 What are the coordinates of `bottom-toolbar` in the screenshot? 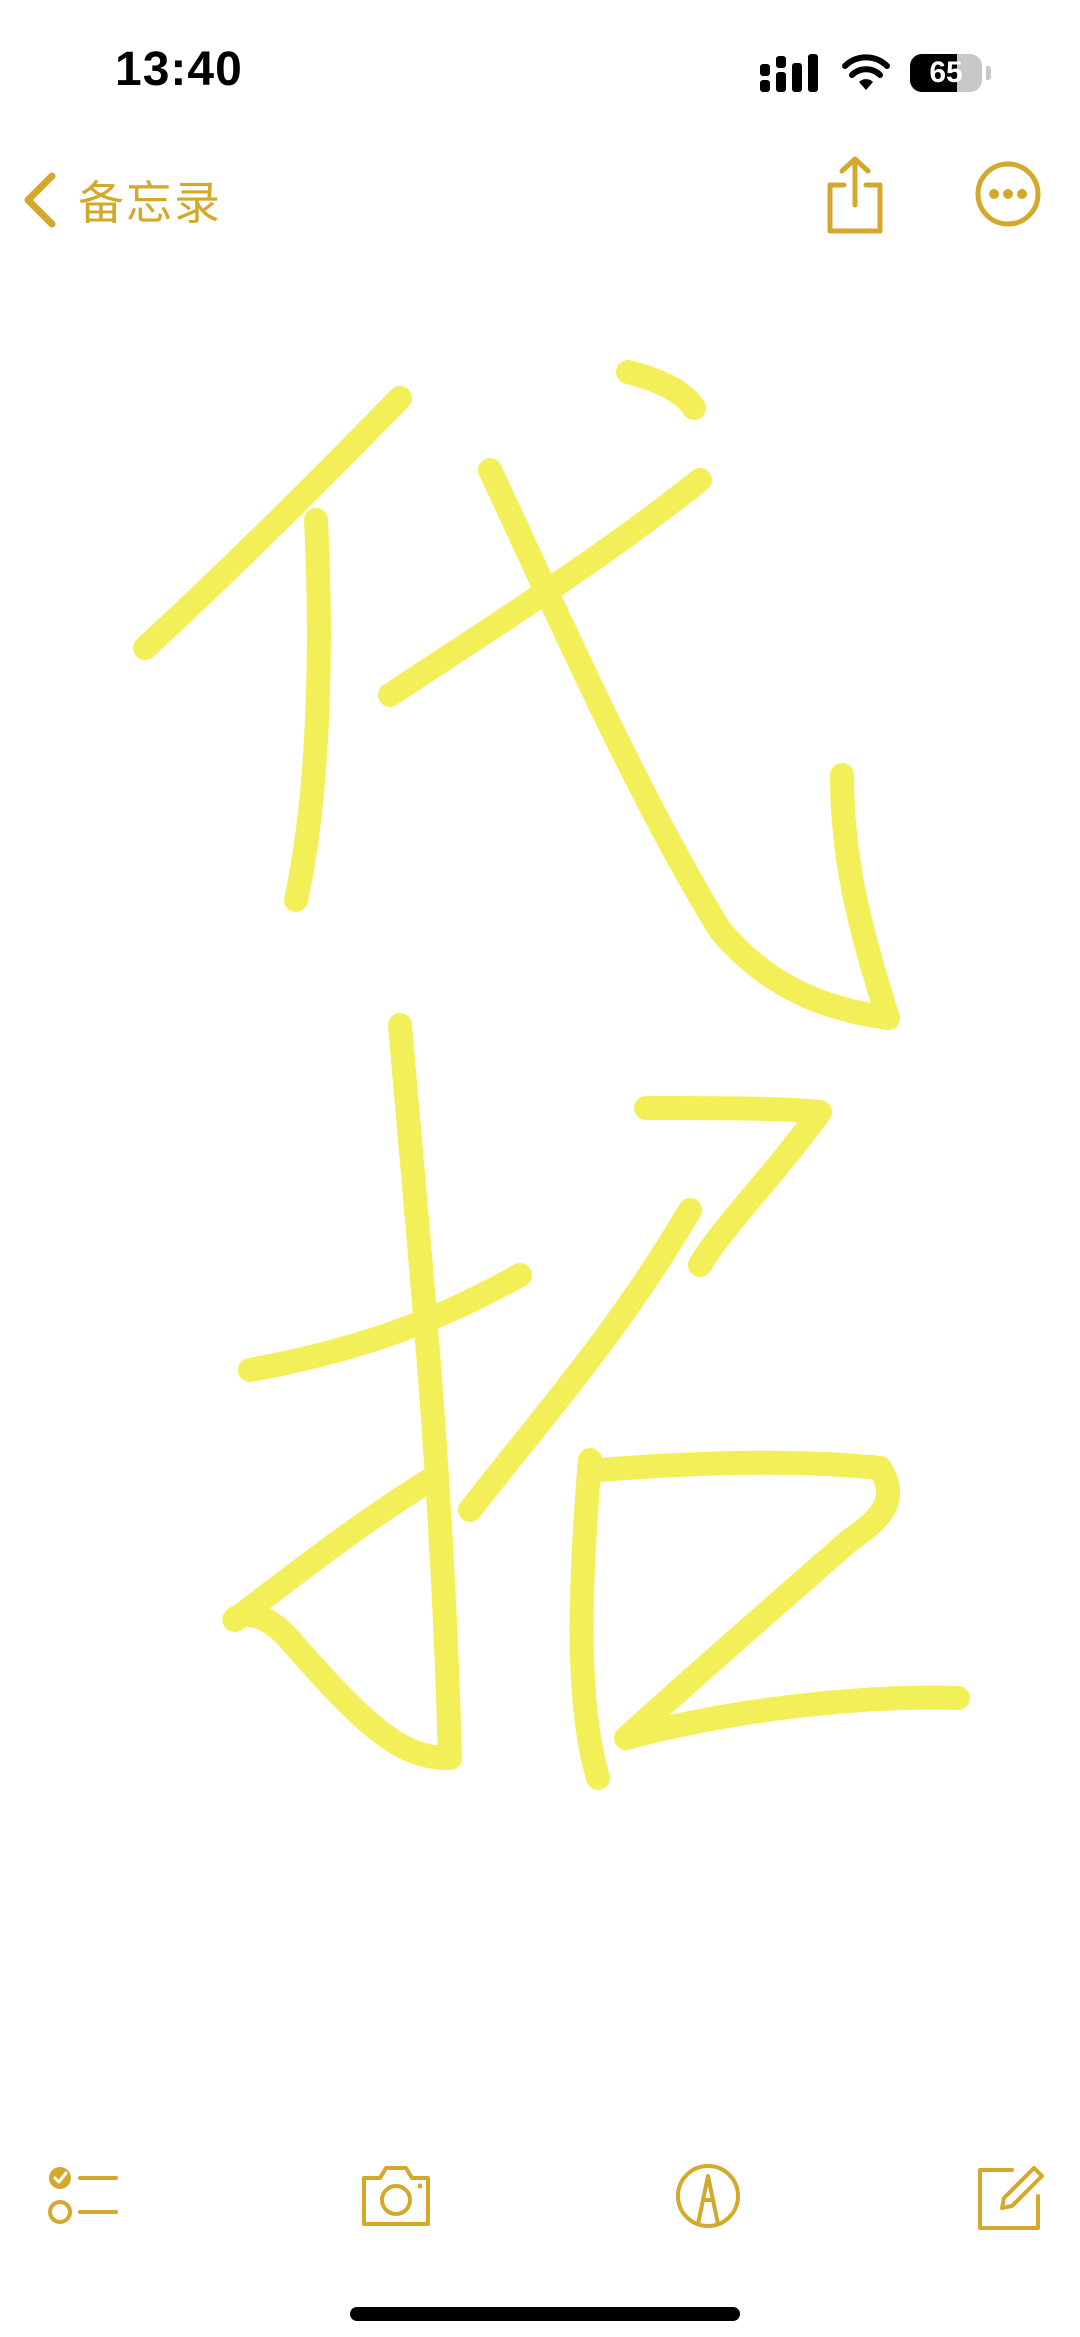 It's located at (540, 2195).